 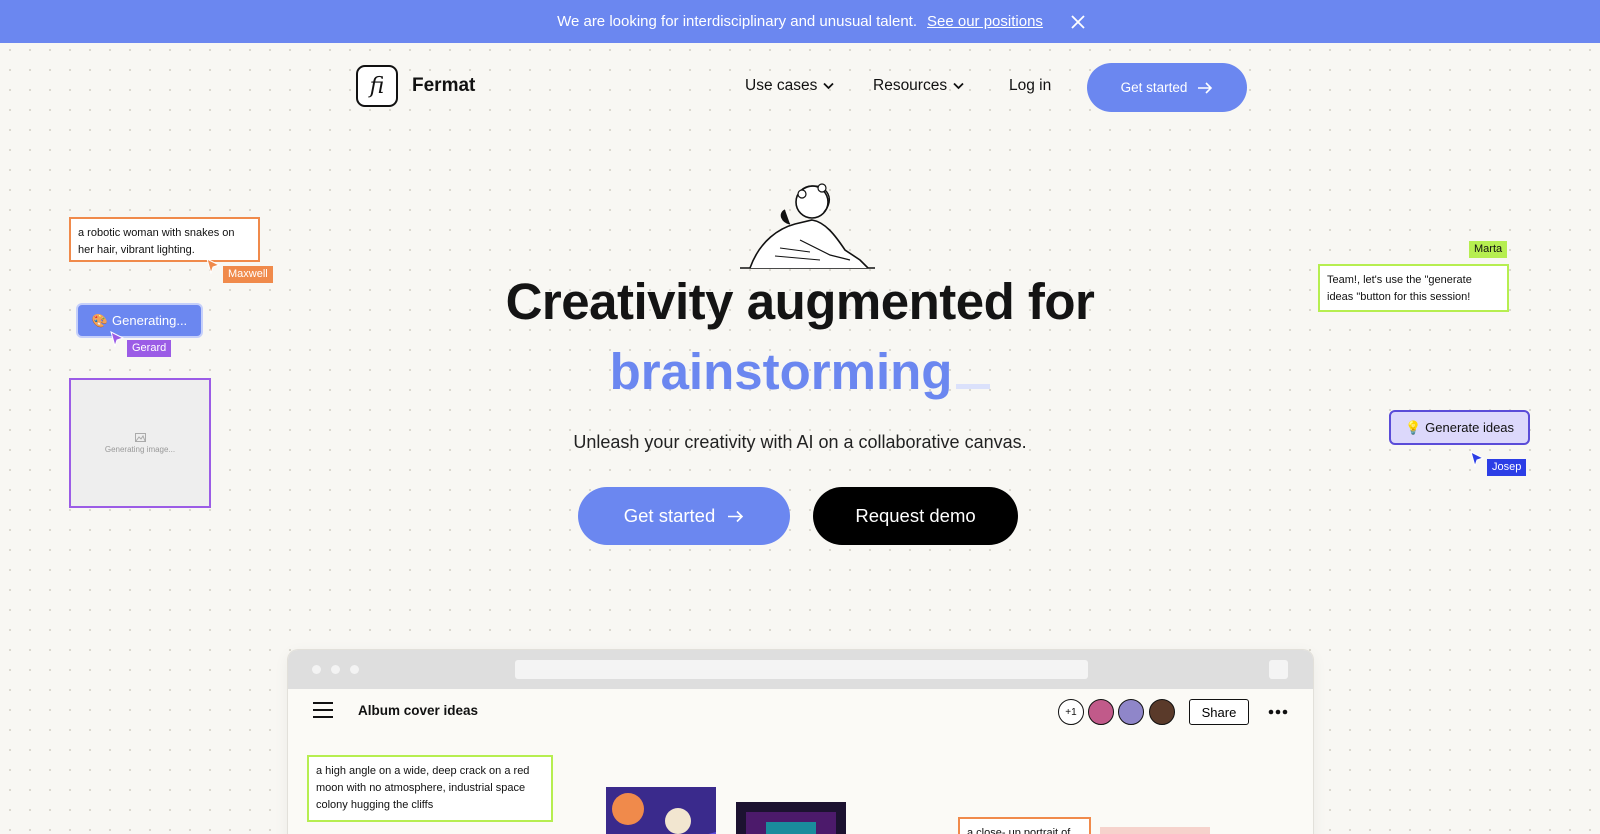 What do you see at coordinates (910, 85) in the screenshot?
I see `nav-resources-label: Resources` at bounding box center [910, 85].